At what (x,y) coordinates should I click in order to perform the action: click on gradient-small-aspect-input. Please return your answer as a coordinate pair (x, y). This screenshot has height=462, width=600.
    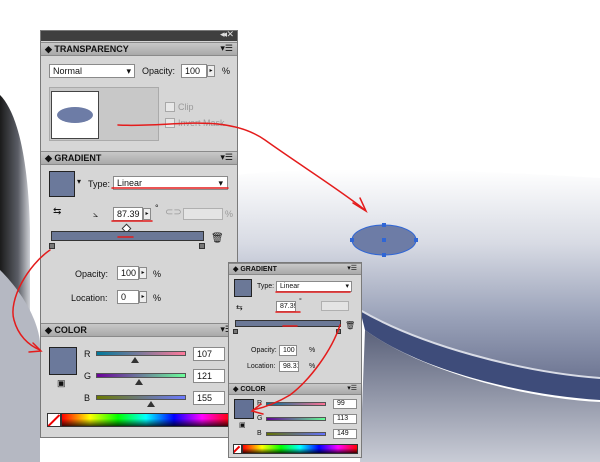
    Looking at the image, I should click on (335, 306).